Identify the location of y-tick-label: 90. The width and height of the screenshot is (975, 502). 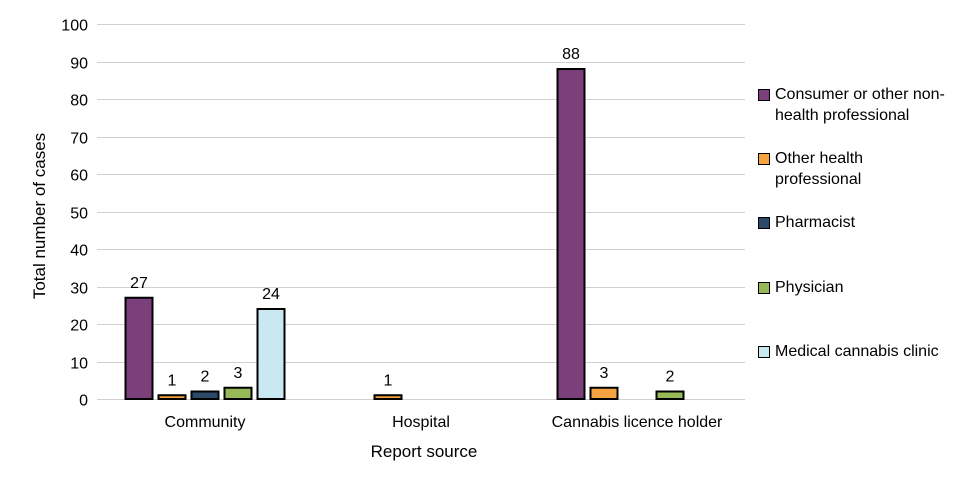
(79, 64).